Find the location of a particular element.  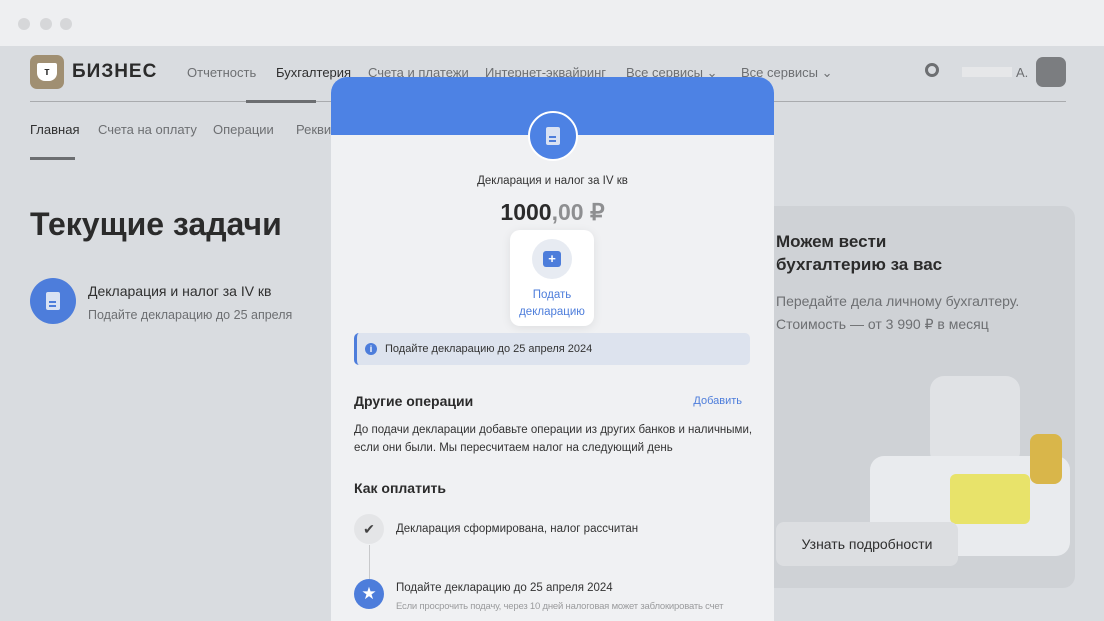

info-banner: i Подайте декларацию до 25 апреля 2024 is located at coordinates (552, 349).